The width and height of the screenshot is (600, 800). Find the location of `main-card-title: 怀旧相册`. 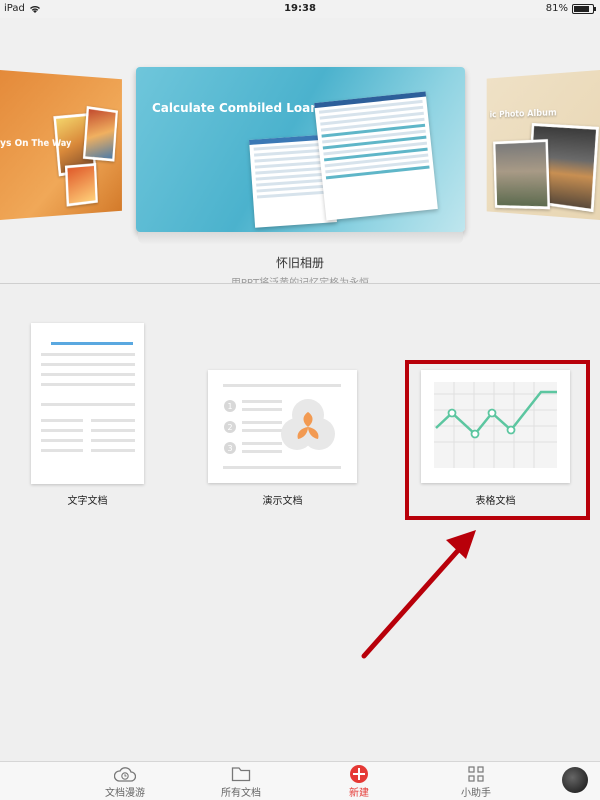

main-card-title: 怀旧相册 is located at coordinates (299, 263).